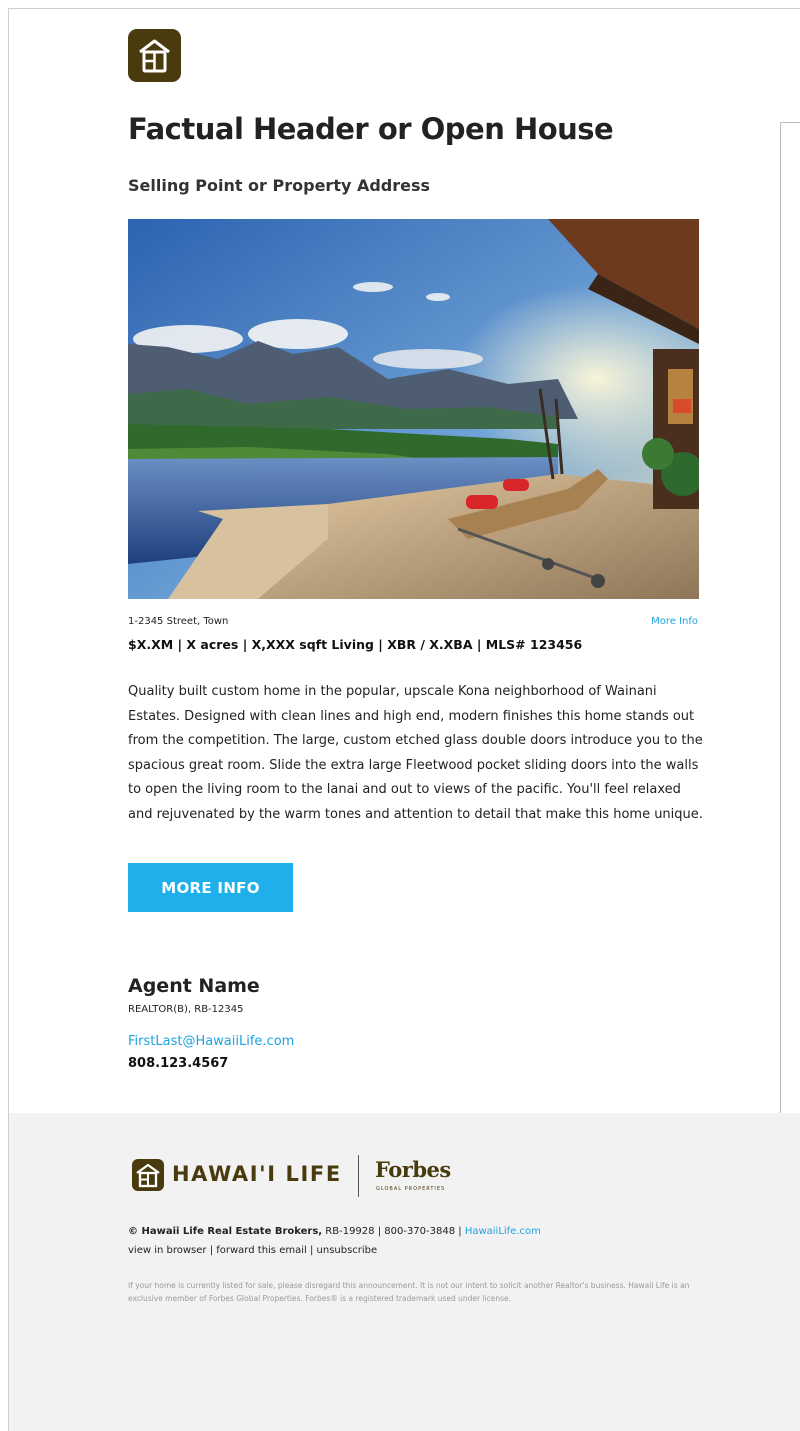  What do you see at coordinates (347, 1250) in the screenshot?
I see `unsubscribe-link: unsubscribe` at bounding box center [347, 1250].